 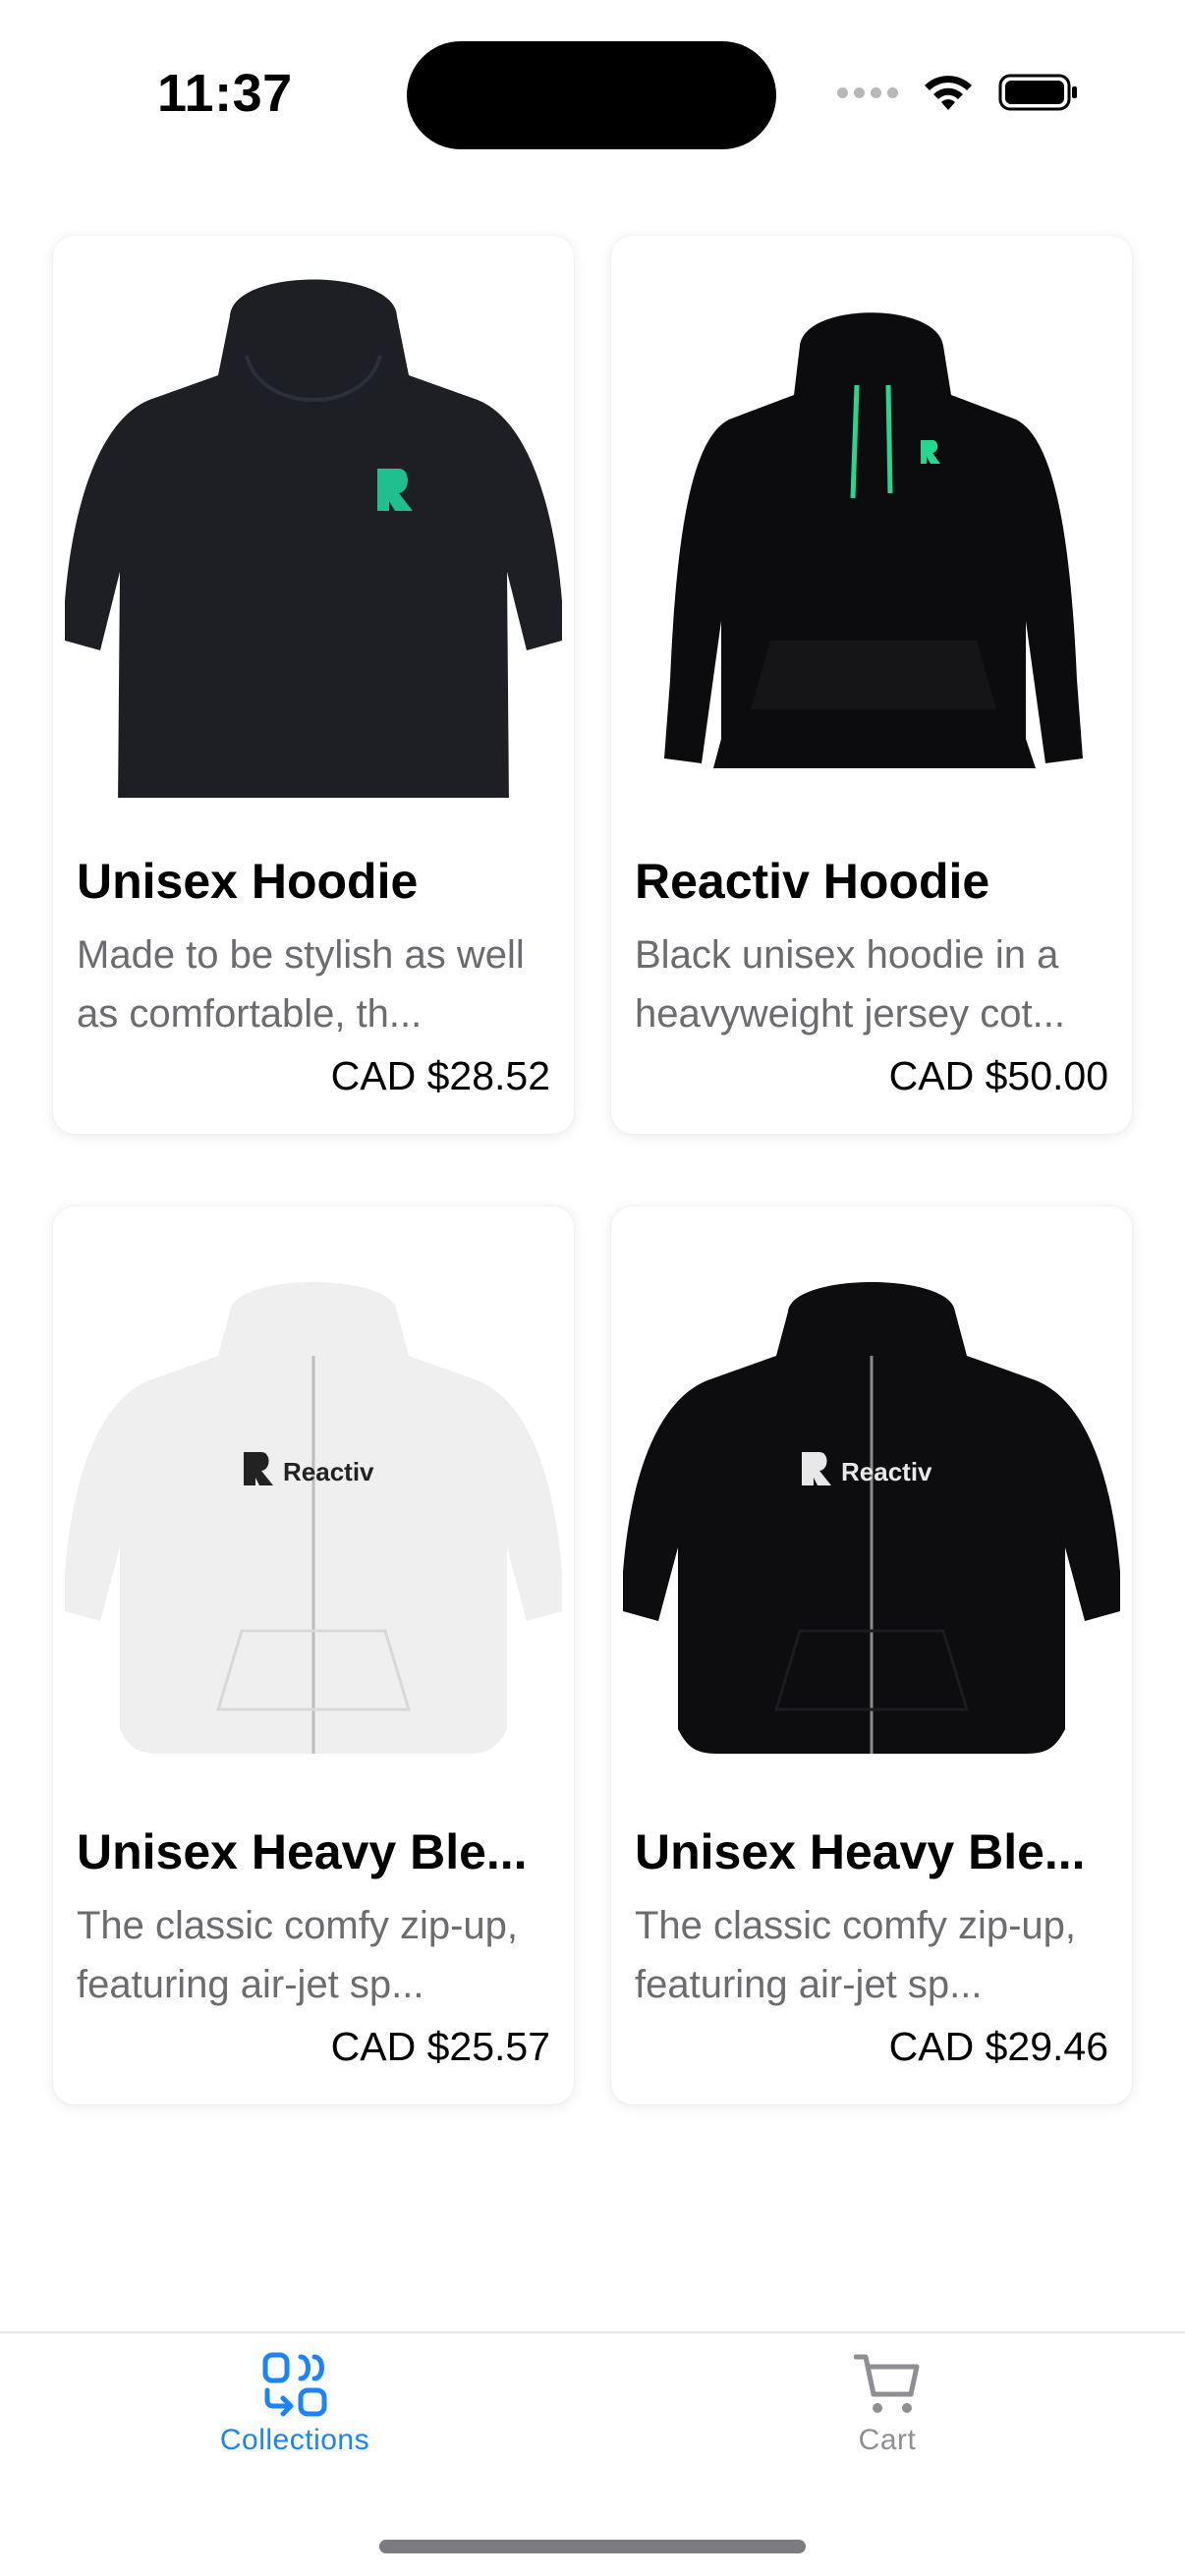 I want to click on product-price: CAD $25.57, so click(x=440, y=2046).